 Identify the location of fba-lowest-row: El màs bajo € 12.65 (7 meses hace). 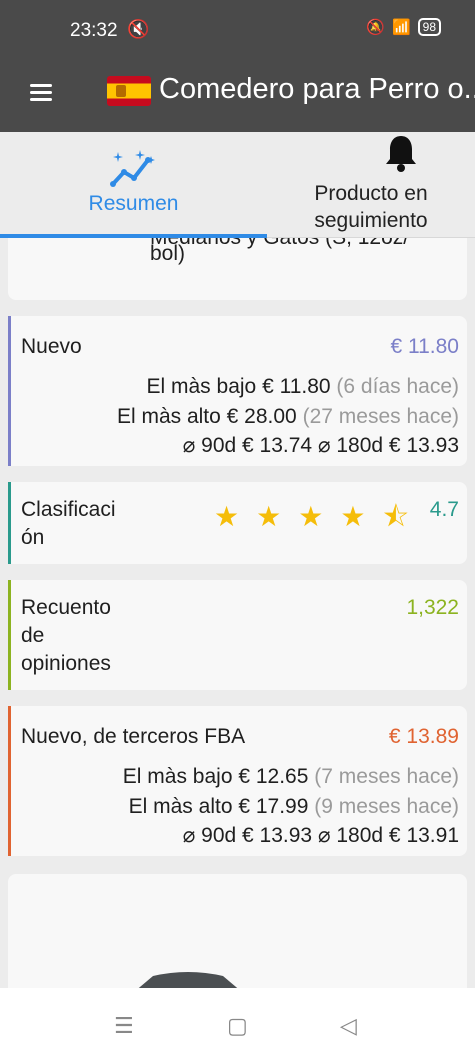
(291, 777).